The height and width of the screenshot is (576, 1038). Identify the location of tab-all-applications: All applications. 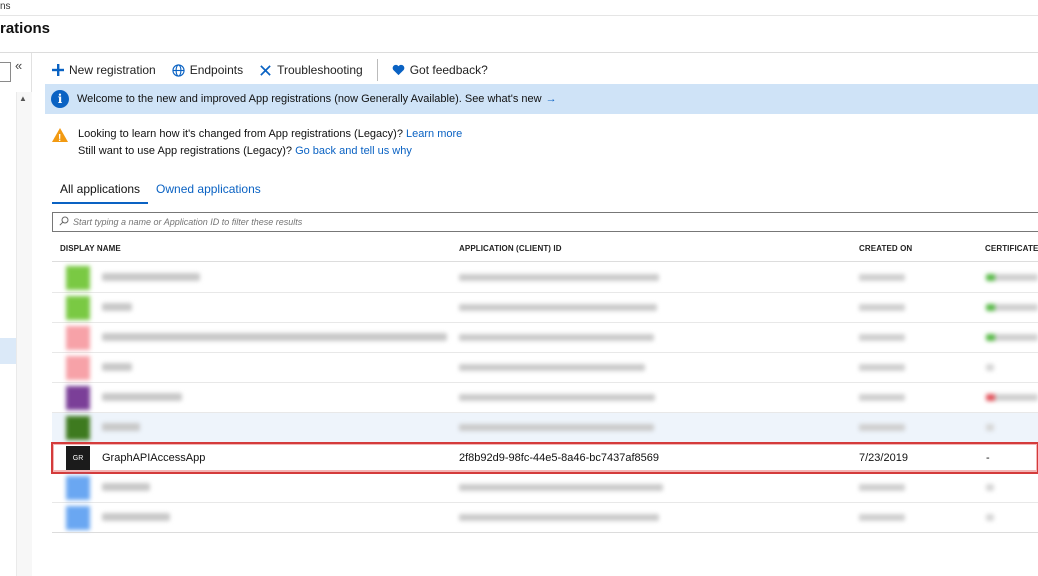
(100, 192).